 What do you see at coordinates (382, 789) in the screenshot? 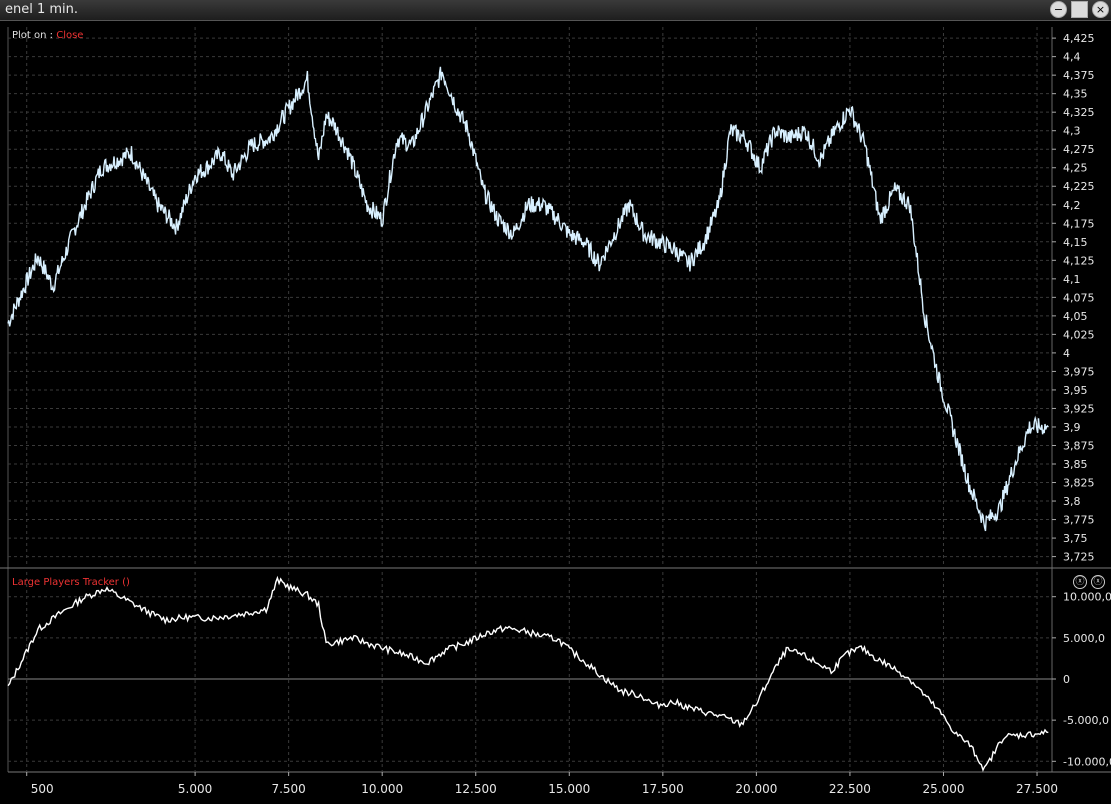
I see `x-tick-label: 10.000` at bounding box center [382, 789].